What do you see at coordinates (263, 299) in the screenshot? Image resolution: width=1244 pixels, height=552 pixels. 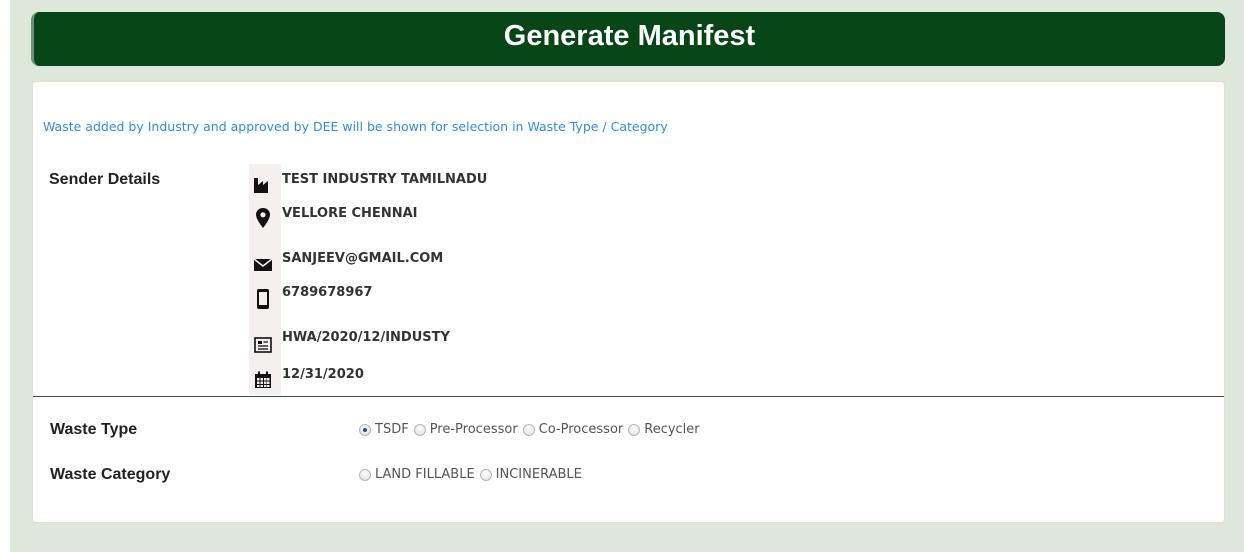 I see `mobile-icon` at bounding box center [263, 299].